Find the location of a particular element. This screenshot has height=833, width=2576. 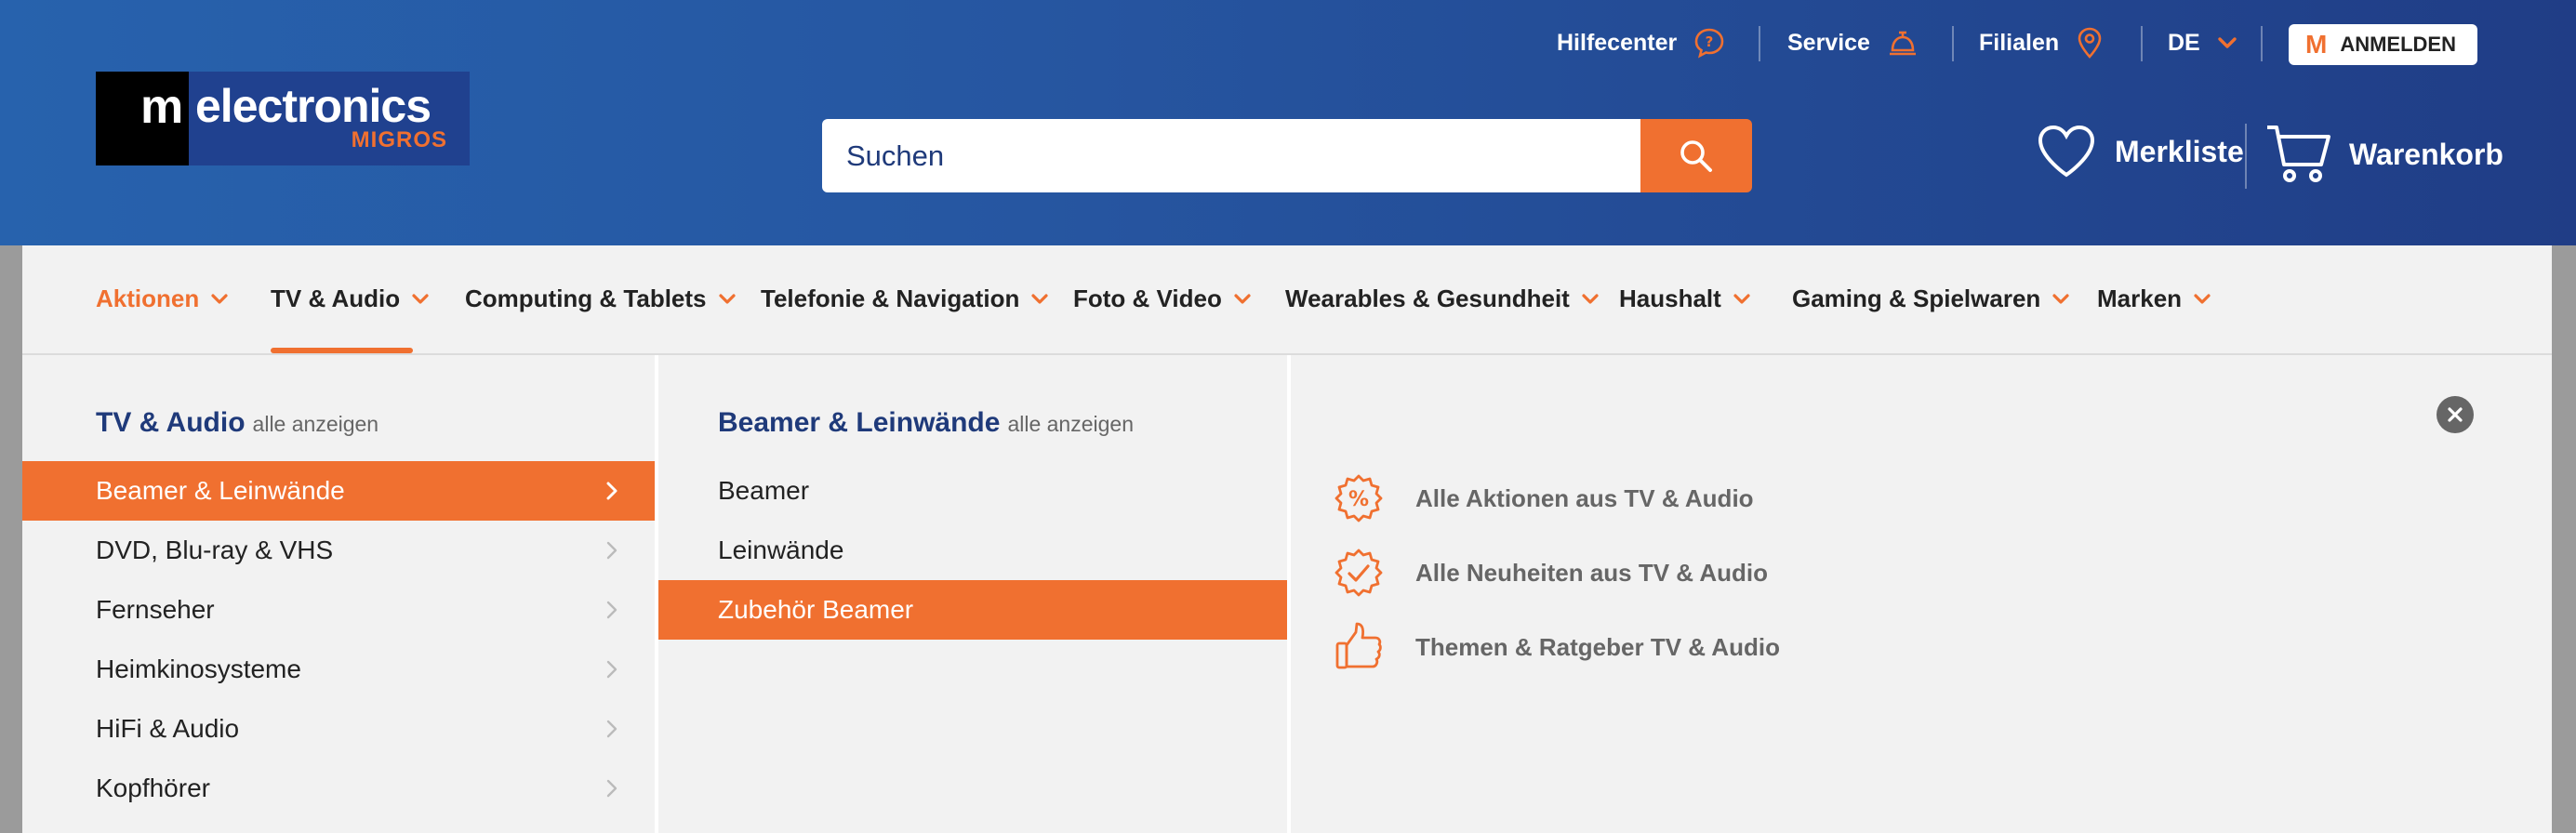

help-center-link: Hilfecenter ? is located at coordinates (1641, 42).